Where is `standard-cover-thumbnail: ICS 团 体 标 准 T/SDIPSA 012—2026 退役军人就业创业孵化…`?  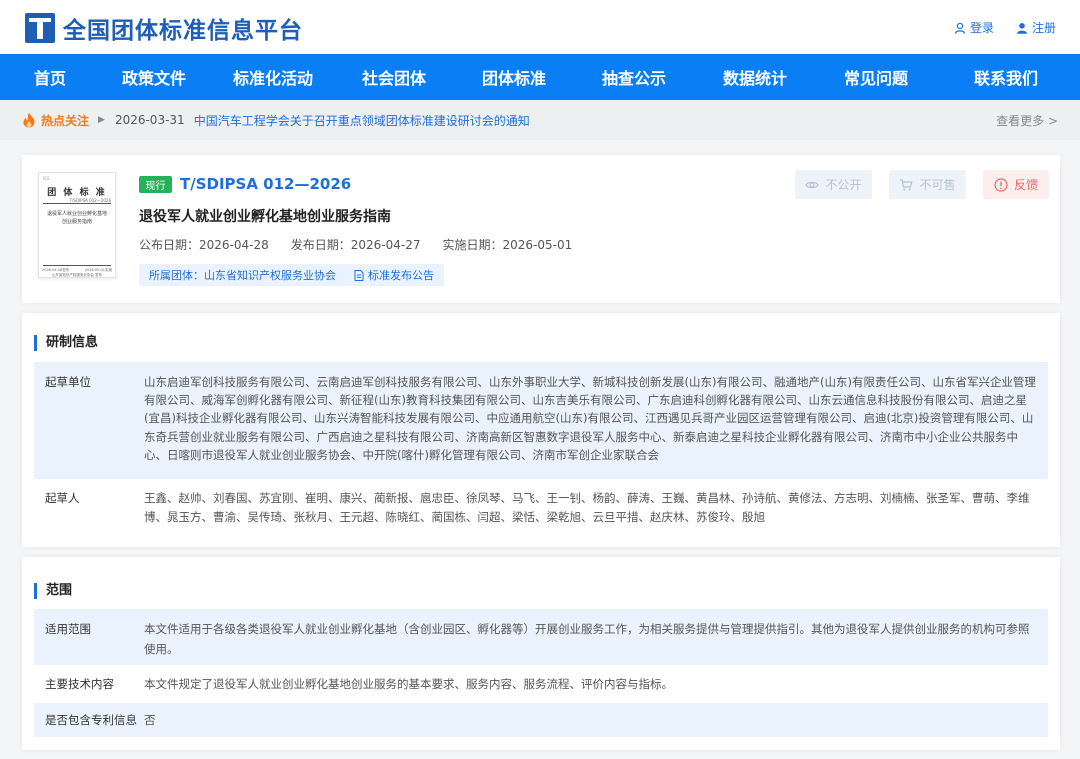
standard-cover-thumbnail: ICS 团 体 标 准 T/SDIPSA 012—2026 退役军人就业创业孵化… is located at coordinates (77, 225).